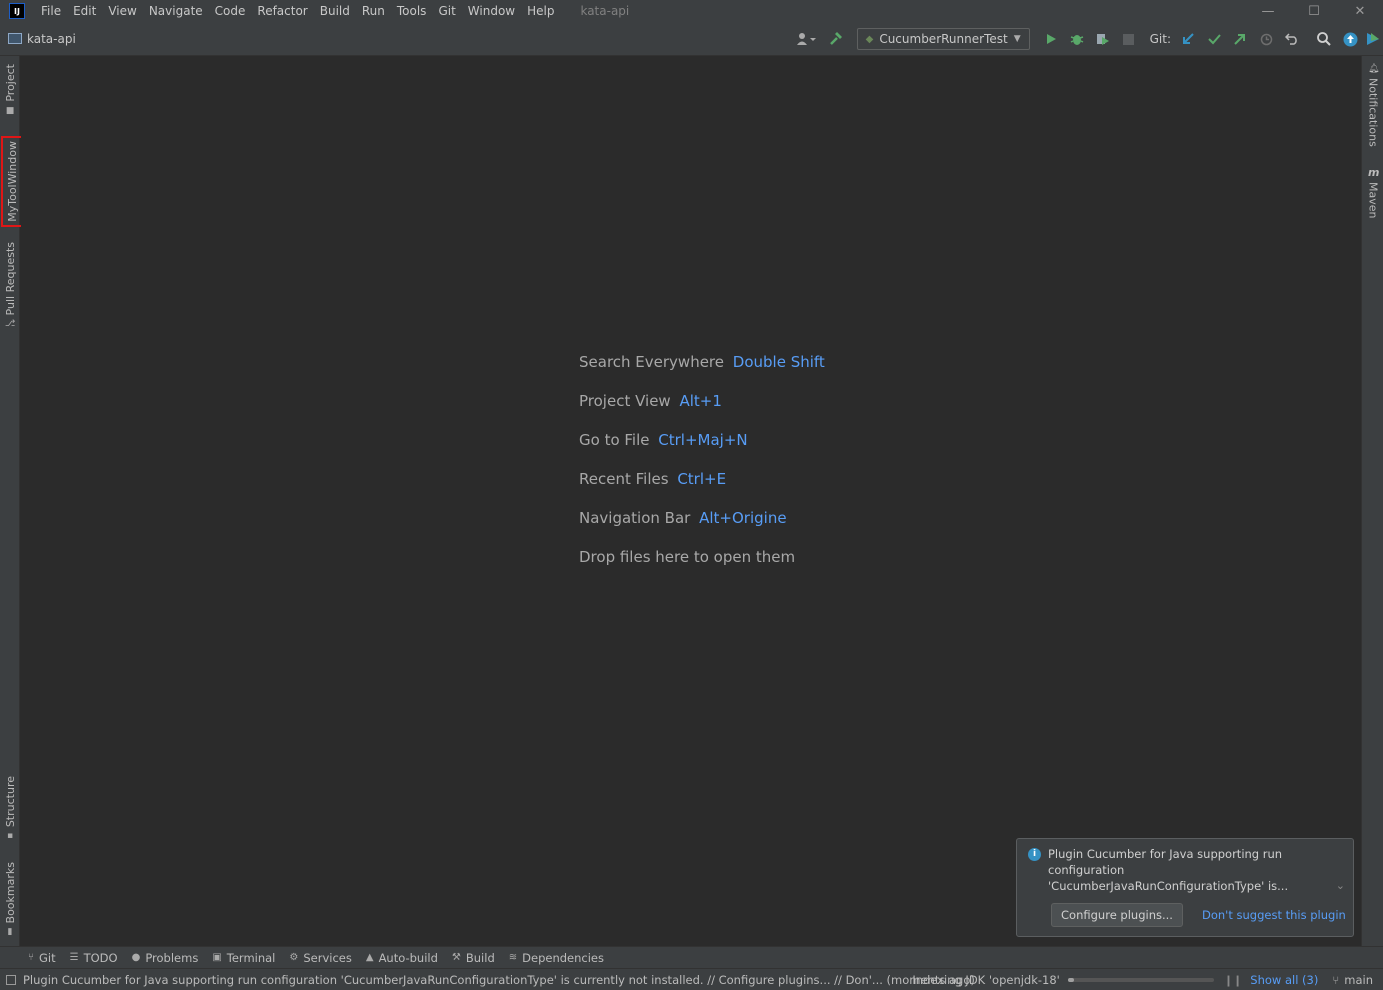 This screenshot has height=990, width=1383. I want to click on build-hammer-icon, so click(836, 39).